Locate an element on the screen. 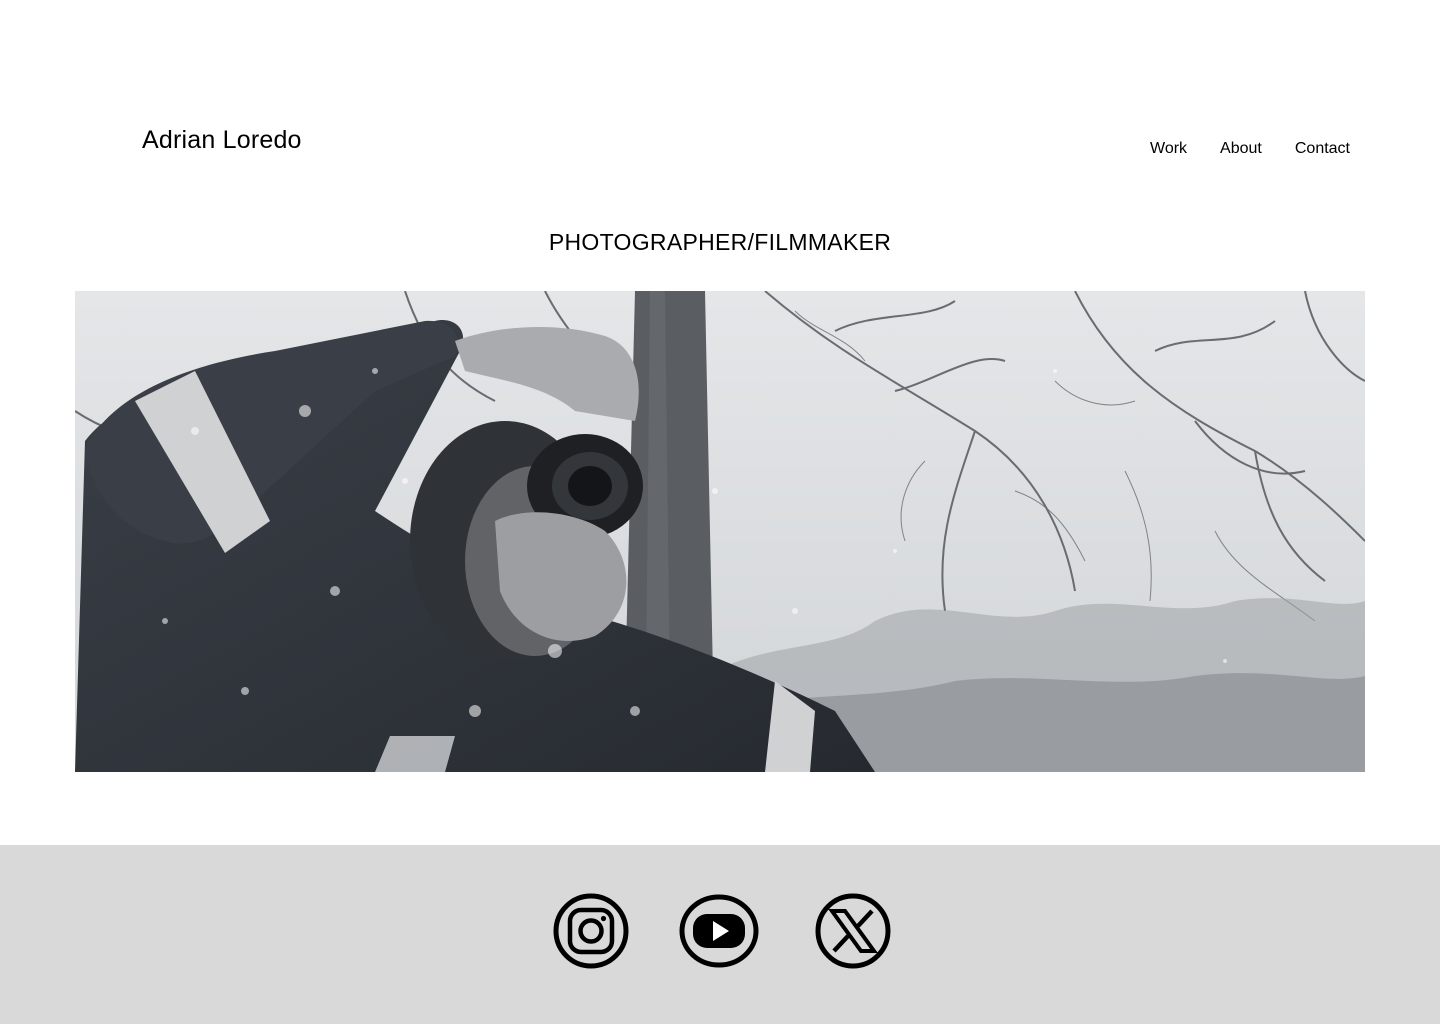 This screenshot has width=1440, height=1024. youtube-icon is located at coordinates (719, 931).